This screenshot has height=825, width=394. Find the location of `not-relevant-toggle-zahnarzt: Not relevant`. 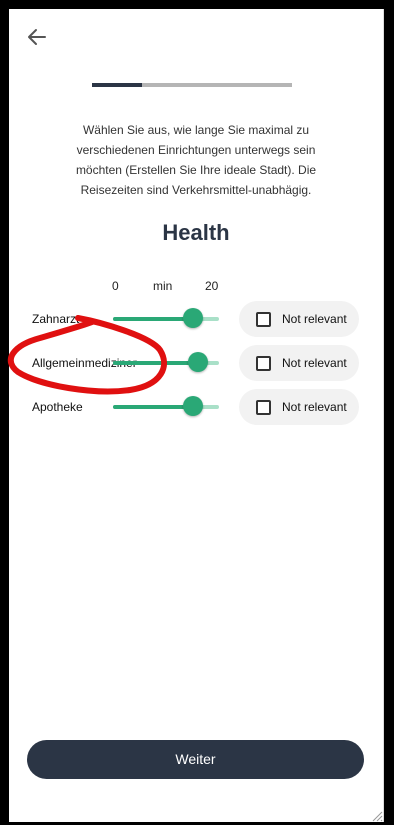

not-relevant-toggle-zahnarzt: Not relevant is located at coordinates (299, 319).